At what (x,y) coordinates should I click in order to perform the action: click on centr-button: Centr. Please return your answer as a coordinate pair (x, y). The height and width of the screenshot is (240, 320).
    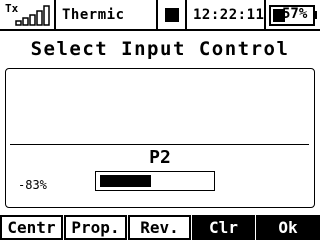
    Looking at the image, I should click on (31, 227).